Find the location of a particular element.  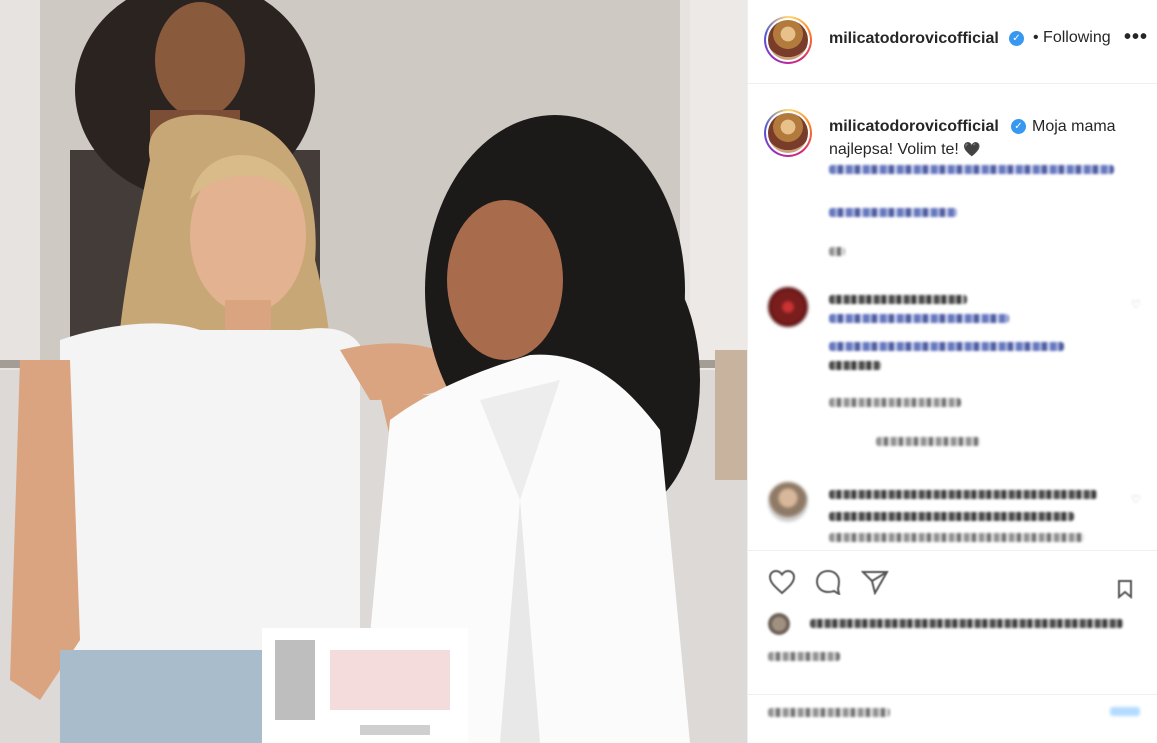

more-options-icon: ••• is located at coordinates (1136, 37).